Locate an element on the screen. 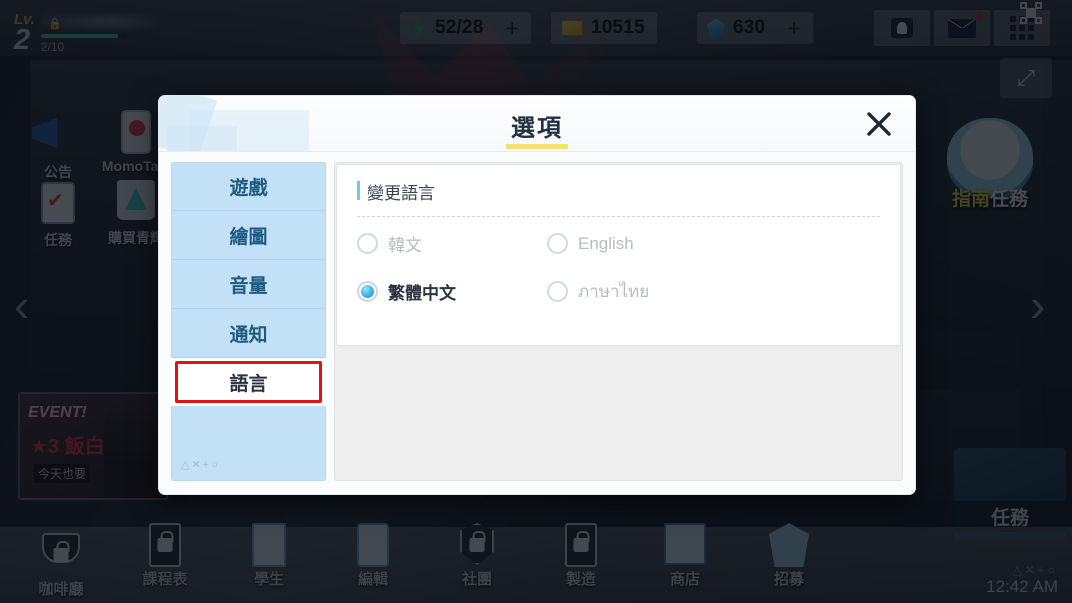 The image size is (1072, 603). language-option-thai: ภาษาไทย is located at coordinates (642, 291).